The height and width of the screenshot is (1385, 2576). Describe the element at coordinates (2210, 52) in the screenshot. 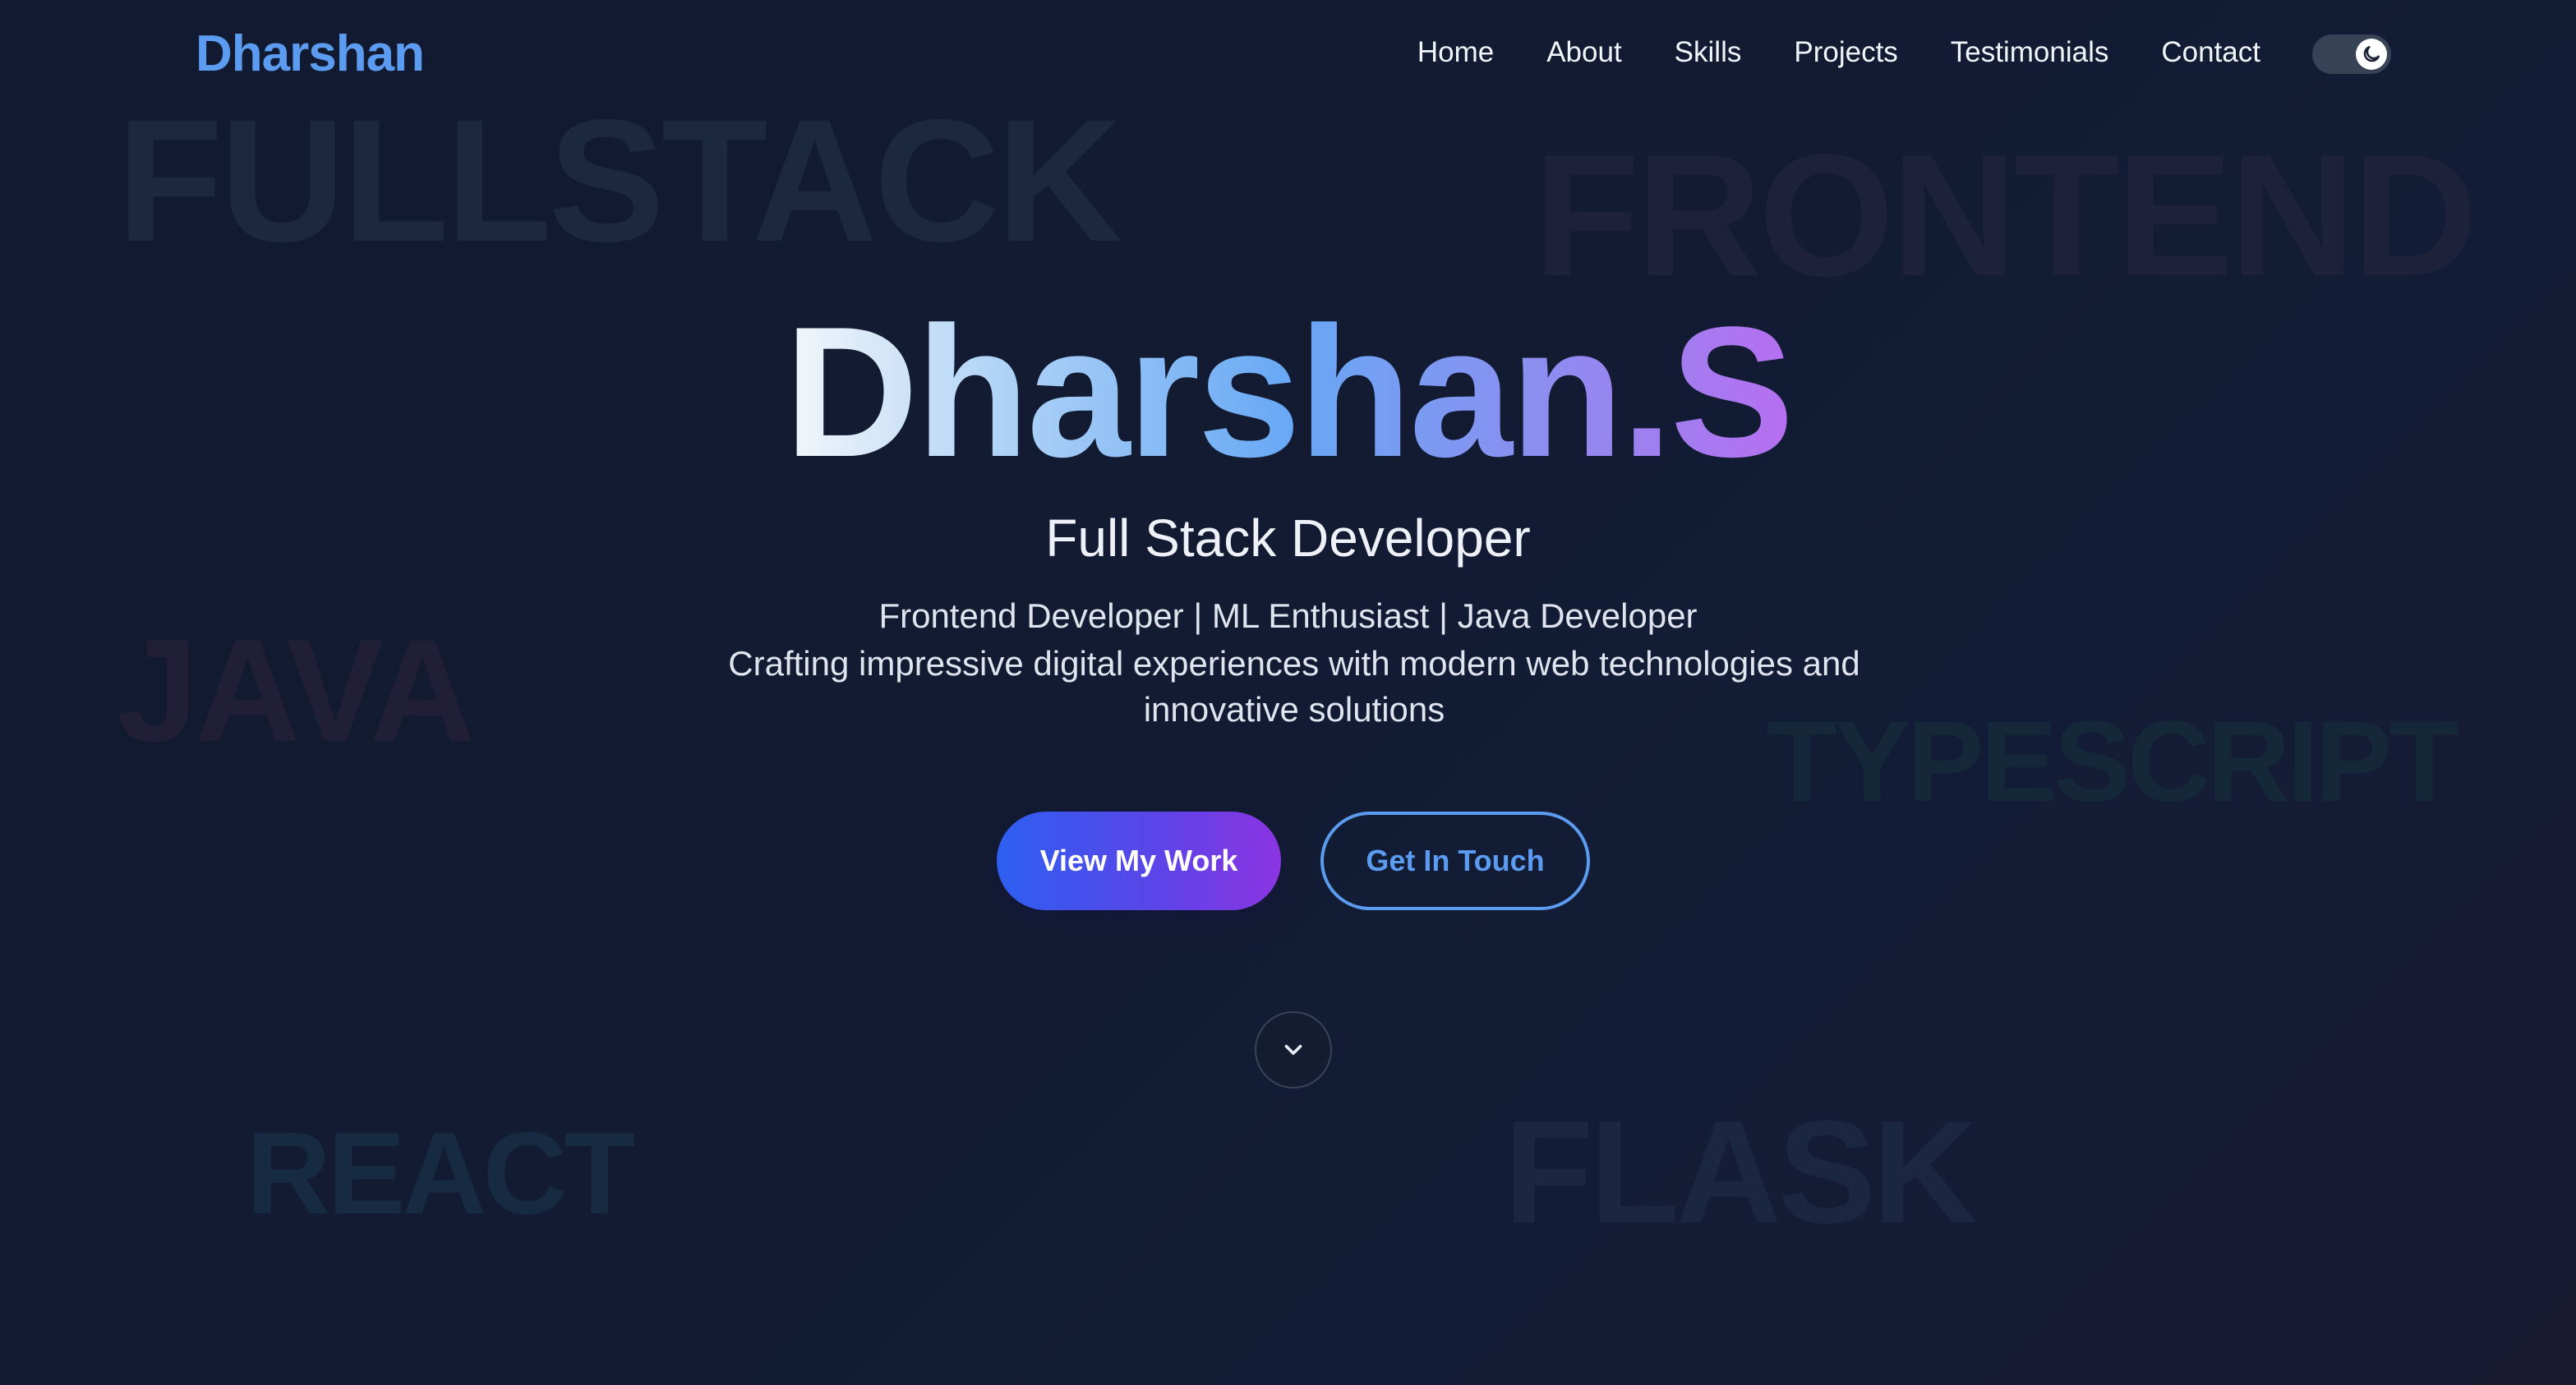

I see `nav-link-contact: Contact` at that location.